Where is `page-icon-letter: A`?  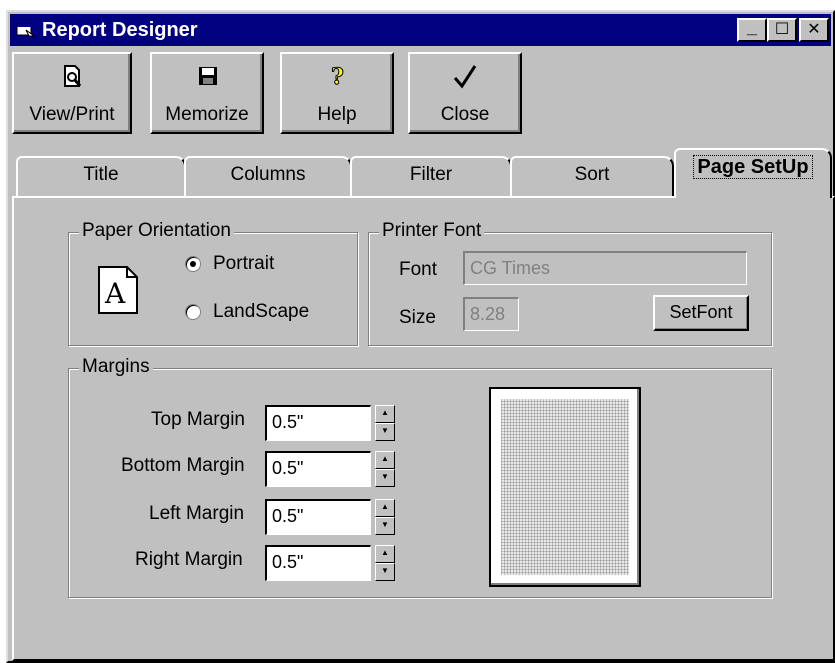 page-icon-letter: A is located at coordinates (115, 293).